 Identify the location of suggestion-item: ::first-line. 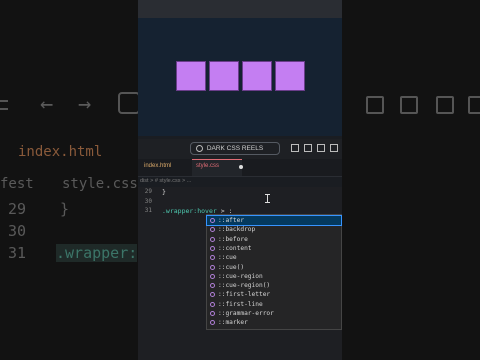
(274, 304).